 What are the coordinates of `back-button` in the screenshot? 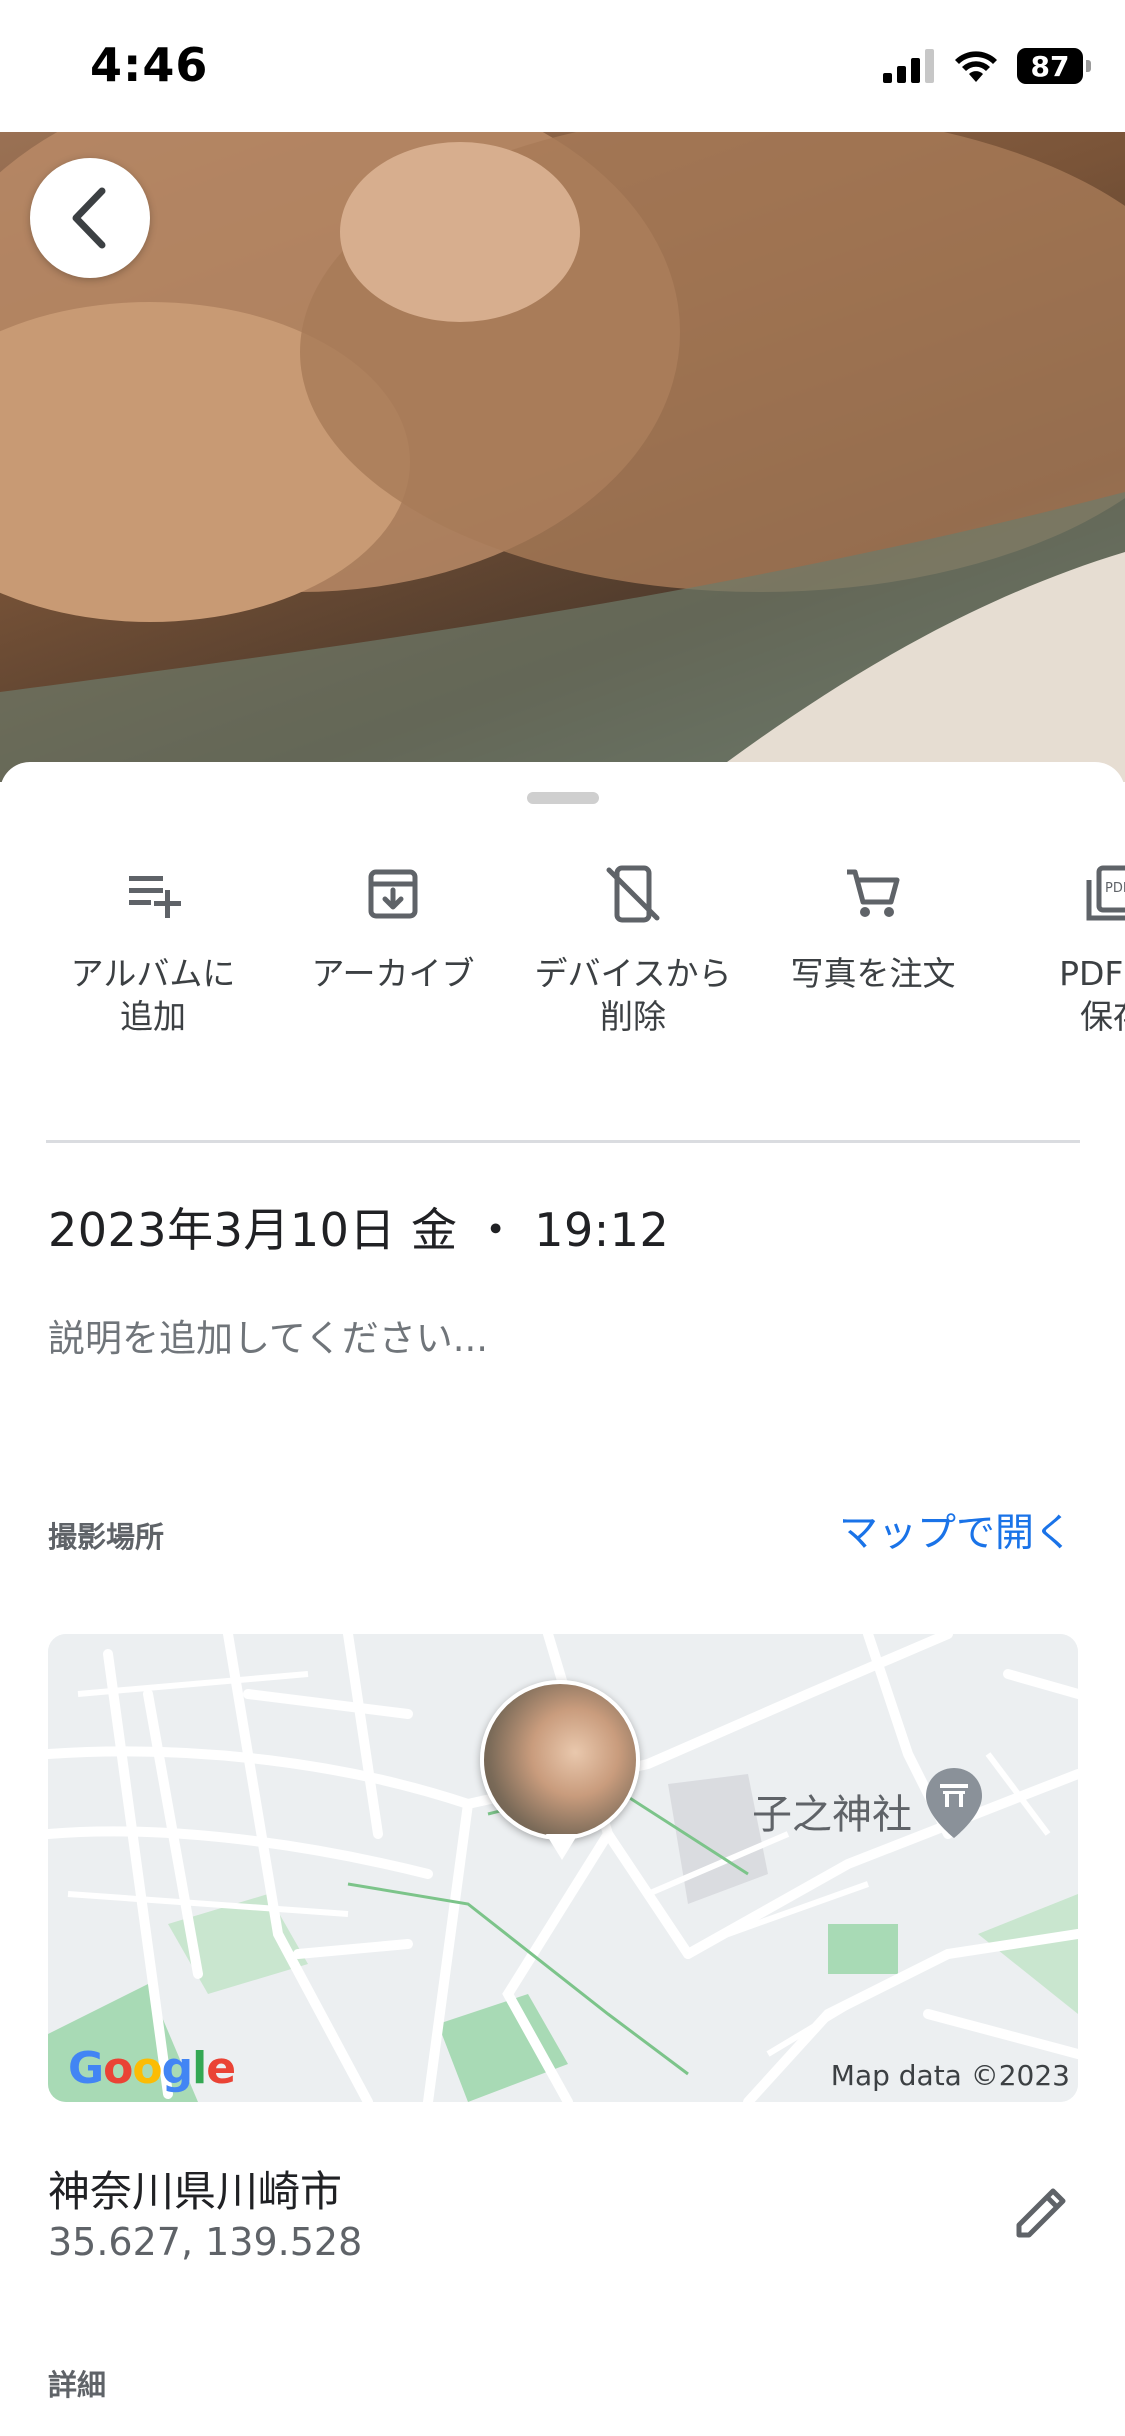 It's located at (90, 218).